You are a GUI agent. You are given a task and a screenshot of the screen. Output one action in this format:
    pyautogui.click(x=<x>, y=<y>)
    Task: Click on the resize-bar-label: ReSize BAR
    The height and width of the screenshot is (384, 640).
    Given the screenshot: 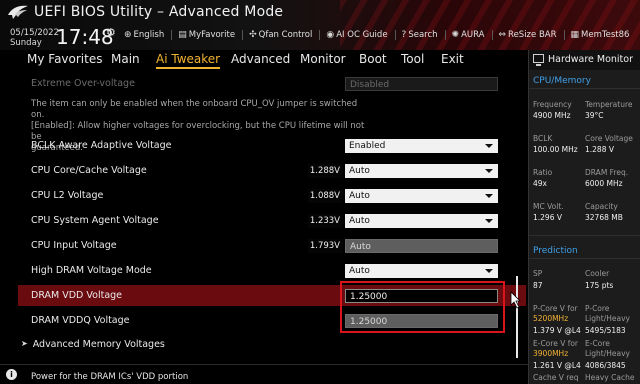 What is the action you would take?
    pyautogui.click(x=532, y=35)
    